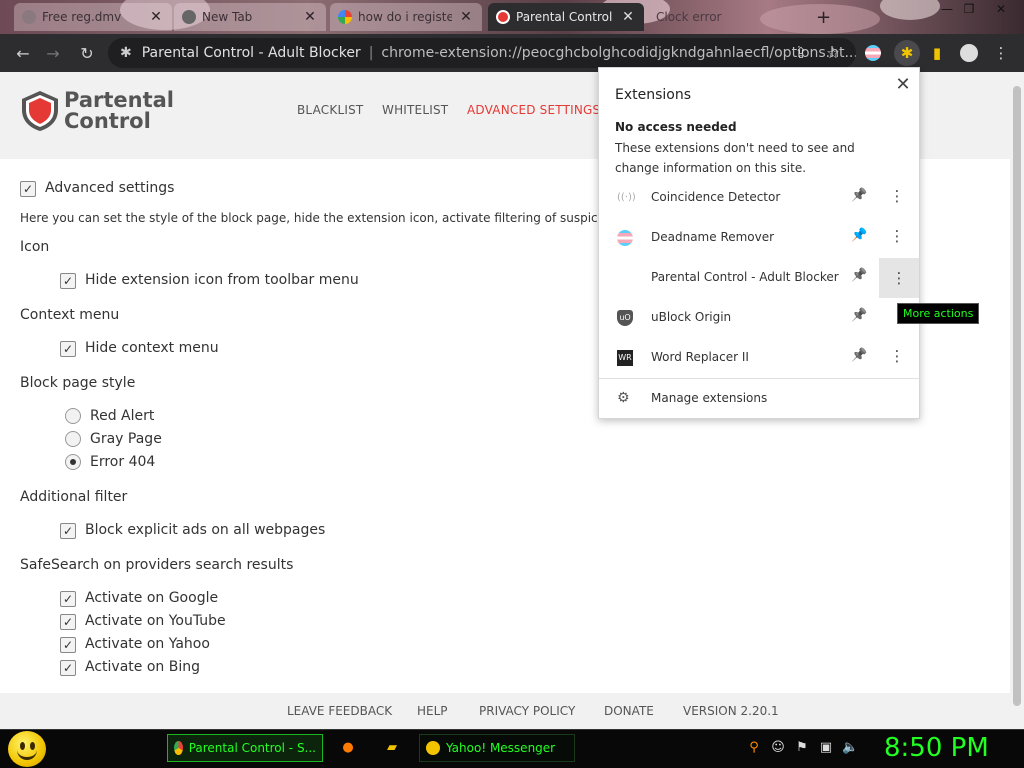  Describe the element at coordinates (802, 748) in the screenshot. I see `action-center-flag-icon: ⚑` at that location.